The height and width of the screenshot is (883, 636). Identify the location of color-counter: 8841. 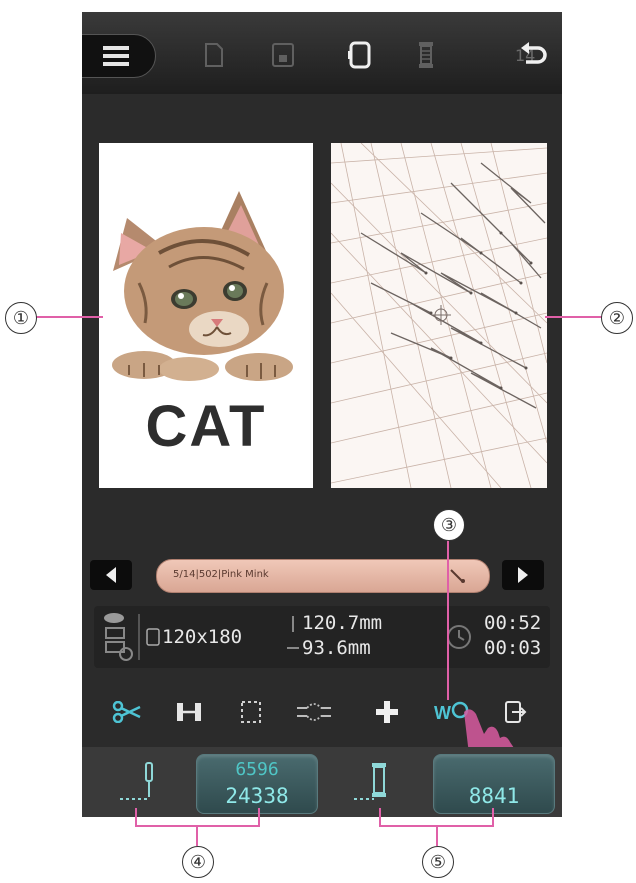
(494, 784).